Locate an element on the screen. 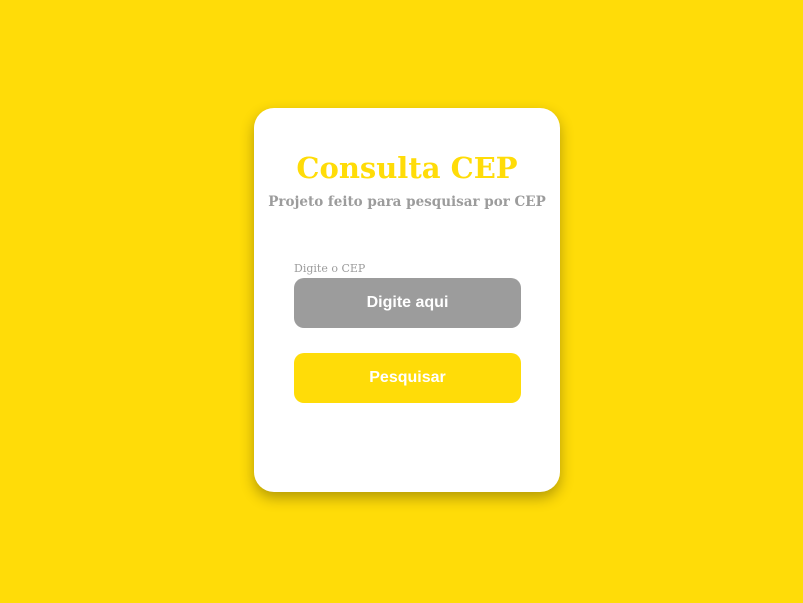 The width and height of the screenshot is (803, 603). cep-field-label: Digite o CEP is located at coordinates (330, 268).